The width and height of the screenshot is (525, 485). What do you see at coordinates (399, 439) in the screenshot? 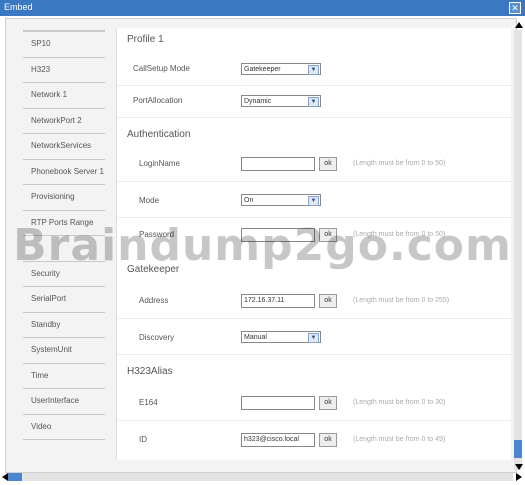
I see `alias-id-hint: (Length must be from 0 to 49)` at bounding box center [399, 439].